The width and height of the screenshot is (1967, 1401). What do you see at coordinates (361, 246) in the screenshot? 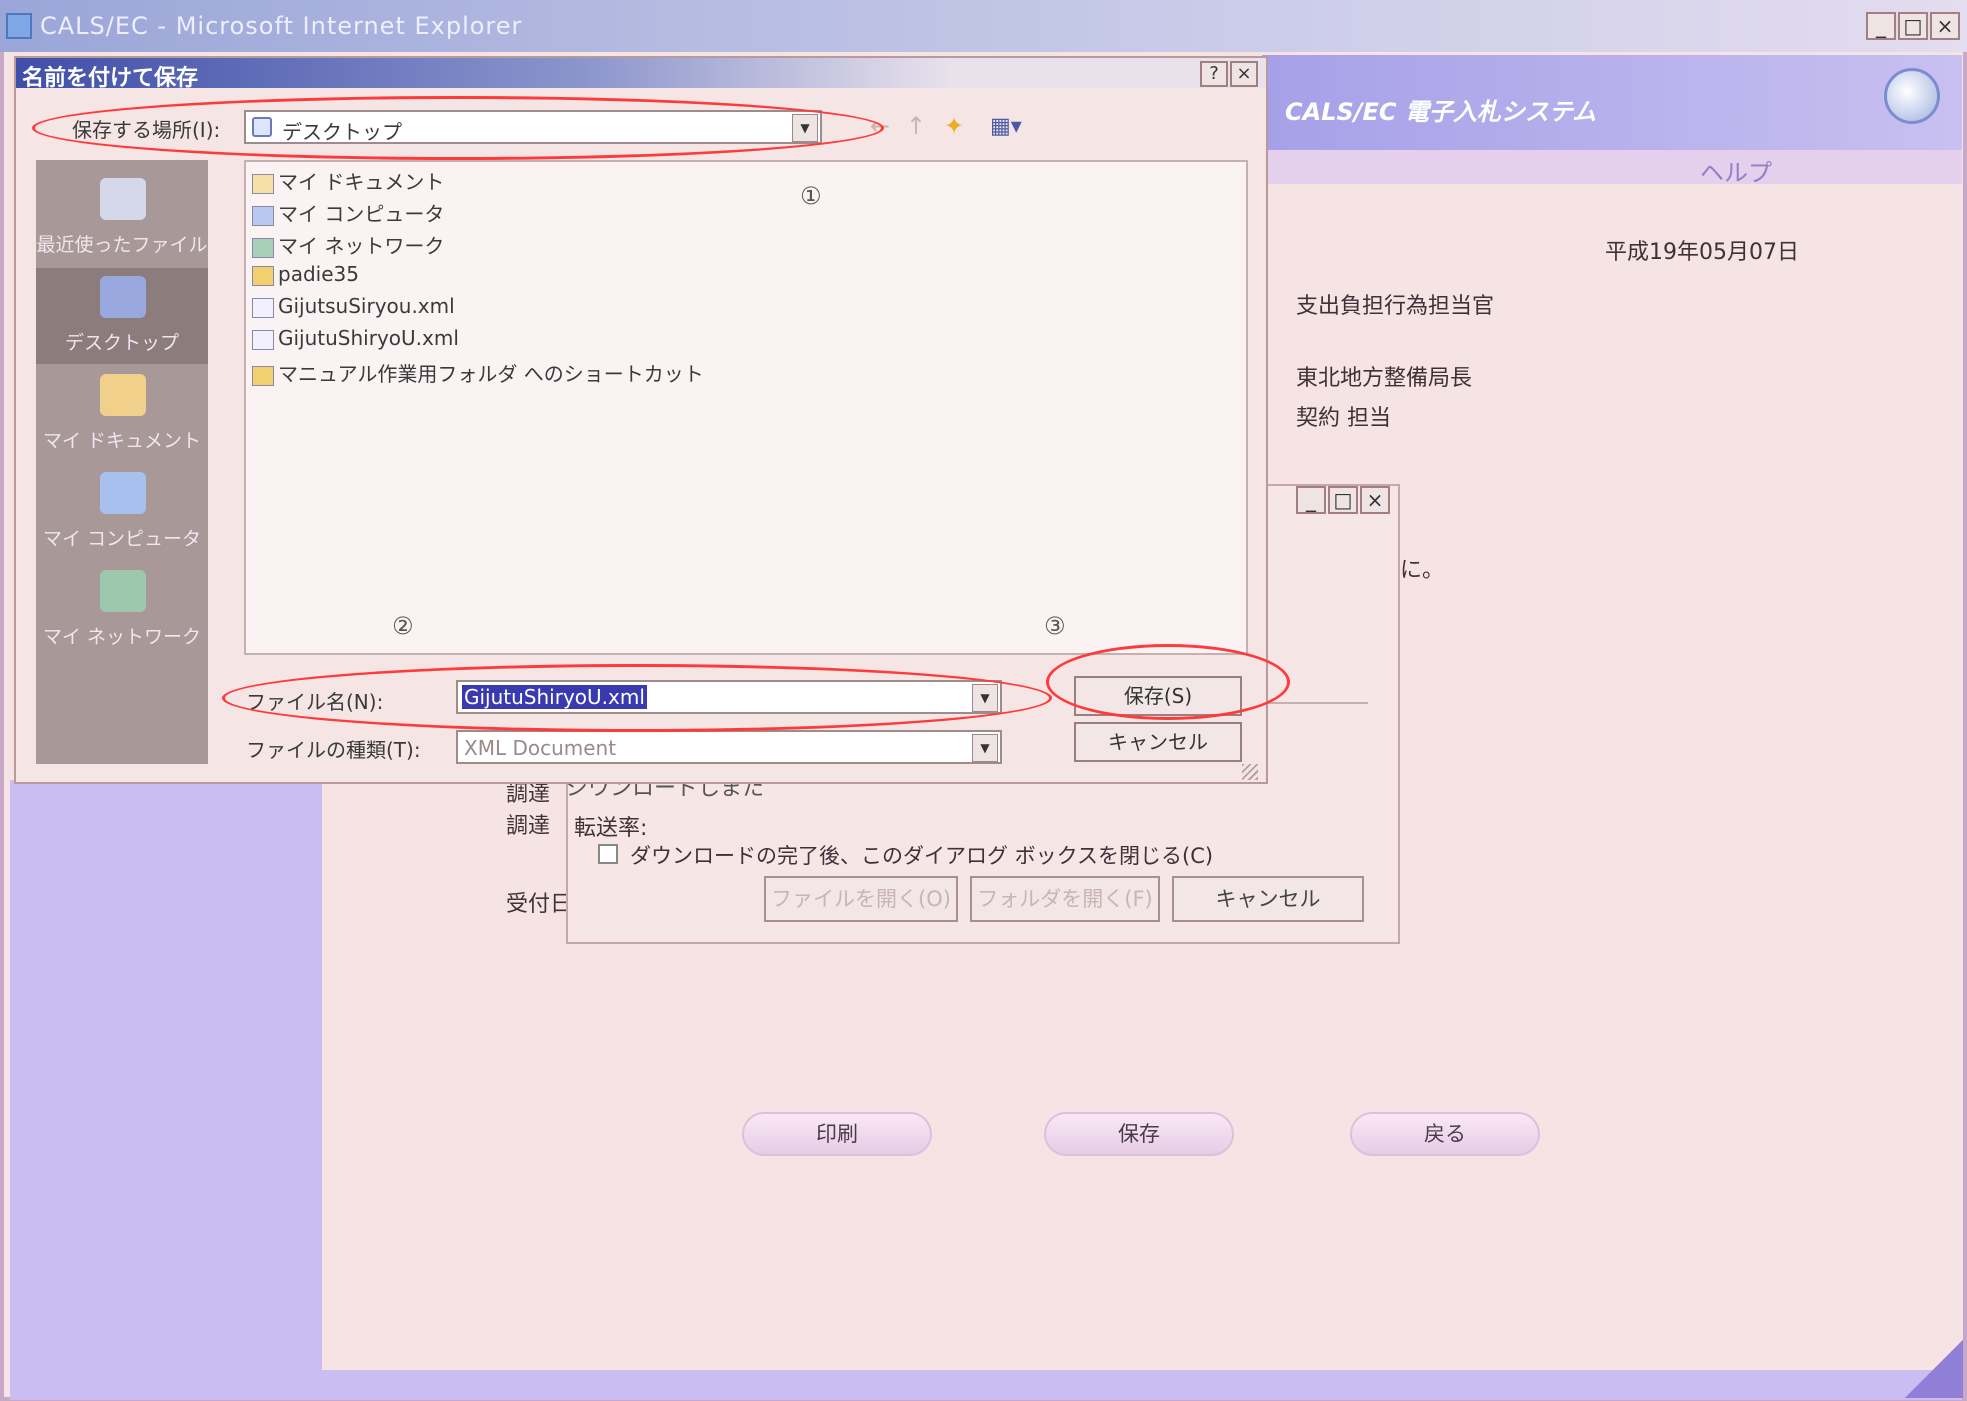
I see `file-name: マイ ネットワーク` at bounding box center [361, 246].